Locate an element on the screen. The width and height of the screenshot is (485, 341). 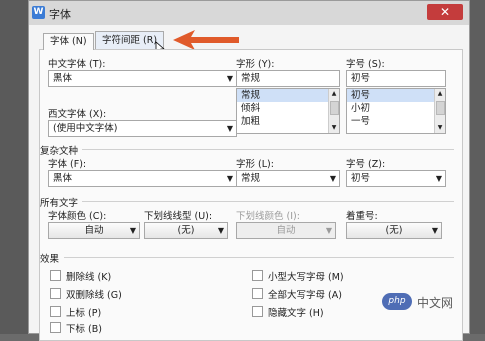
dialog-title: 字体 is located at coordinates (60, 14).